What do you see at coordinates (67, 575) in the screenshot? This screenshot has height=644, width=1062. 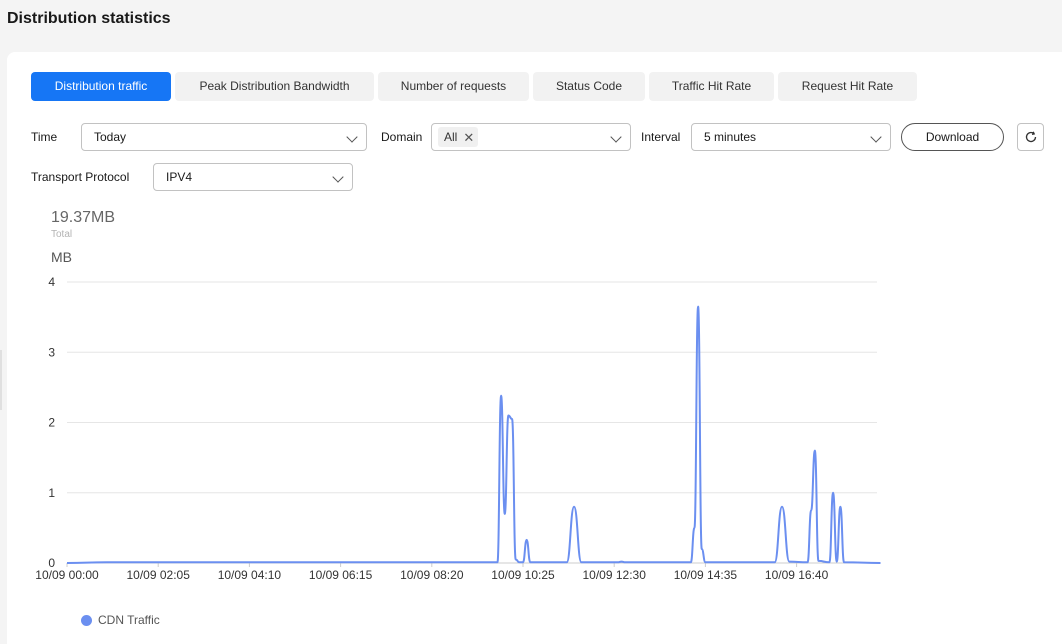 I see `x-tick-label: 10/09 00:00` at bounding box center [67, 575].